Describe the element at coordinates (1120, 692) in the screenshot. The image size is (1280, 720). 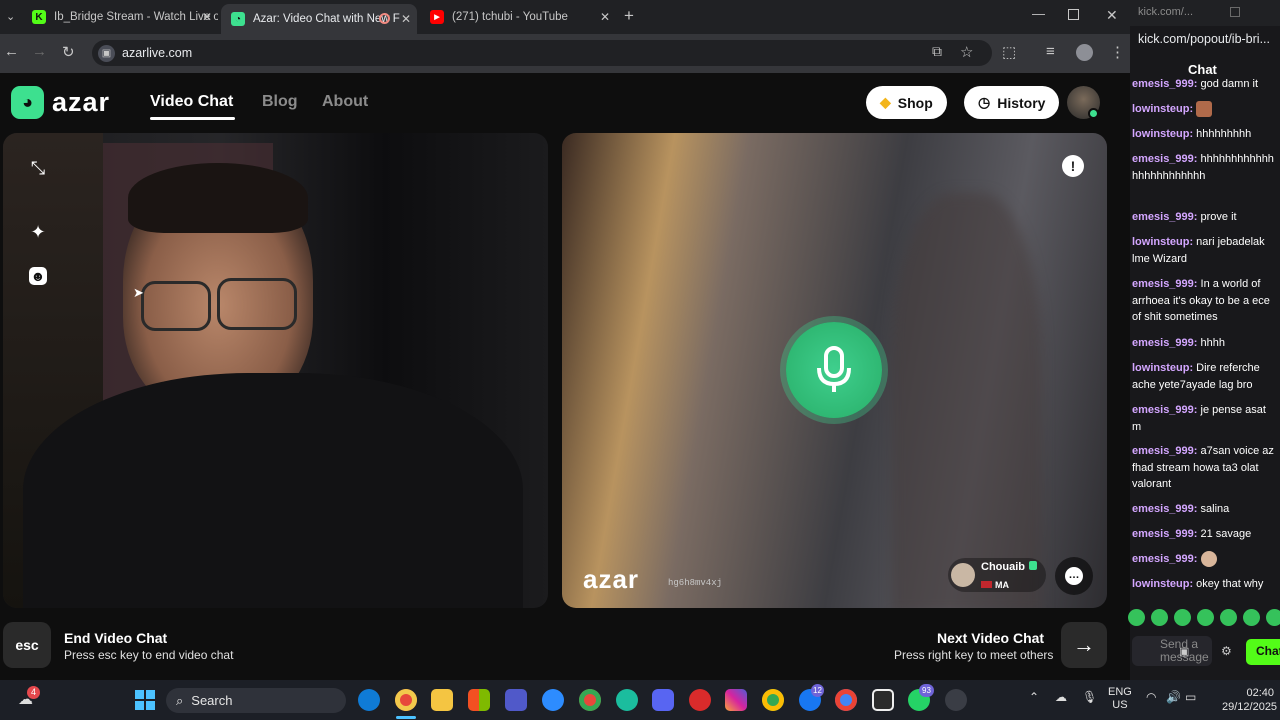
I see `language-label: ENG` at that location.